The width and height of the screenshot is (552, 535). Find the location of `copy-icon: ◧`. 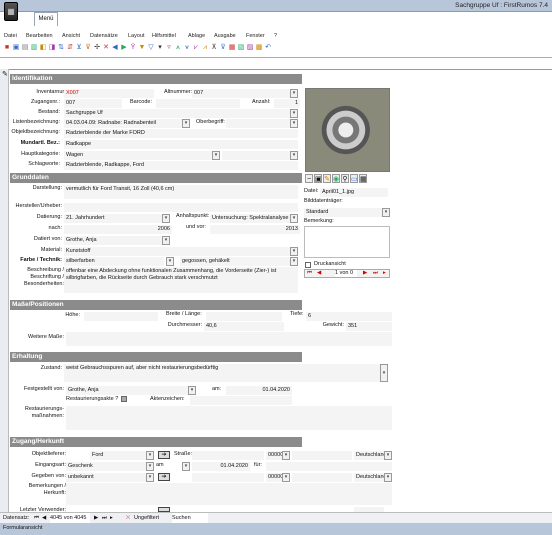

copy-icon: ◧ is located at coordinates (43, 47).